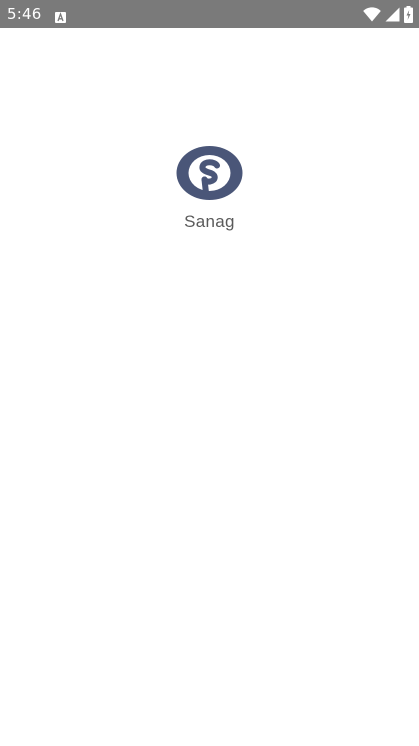 This screenshot has height=746, width=419. I want to click on status-icons, so click(388, 14).